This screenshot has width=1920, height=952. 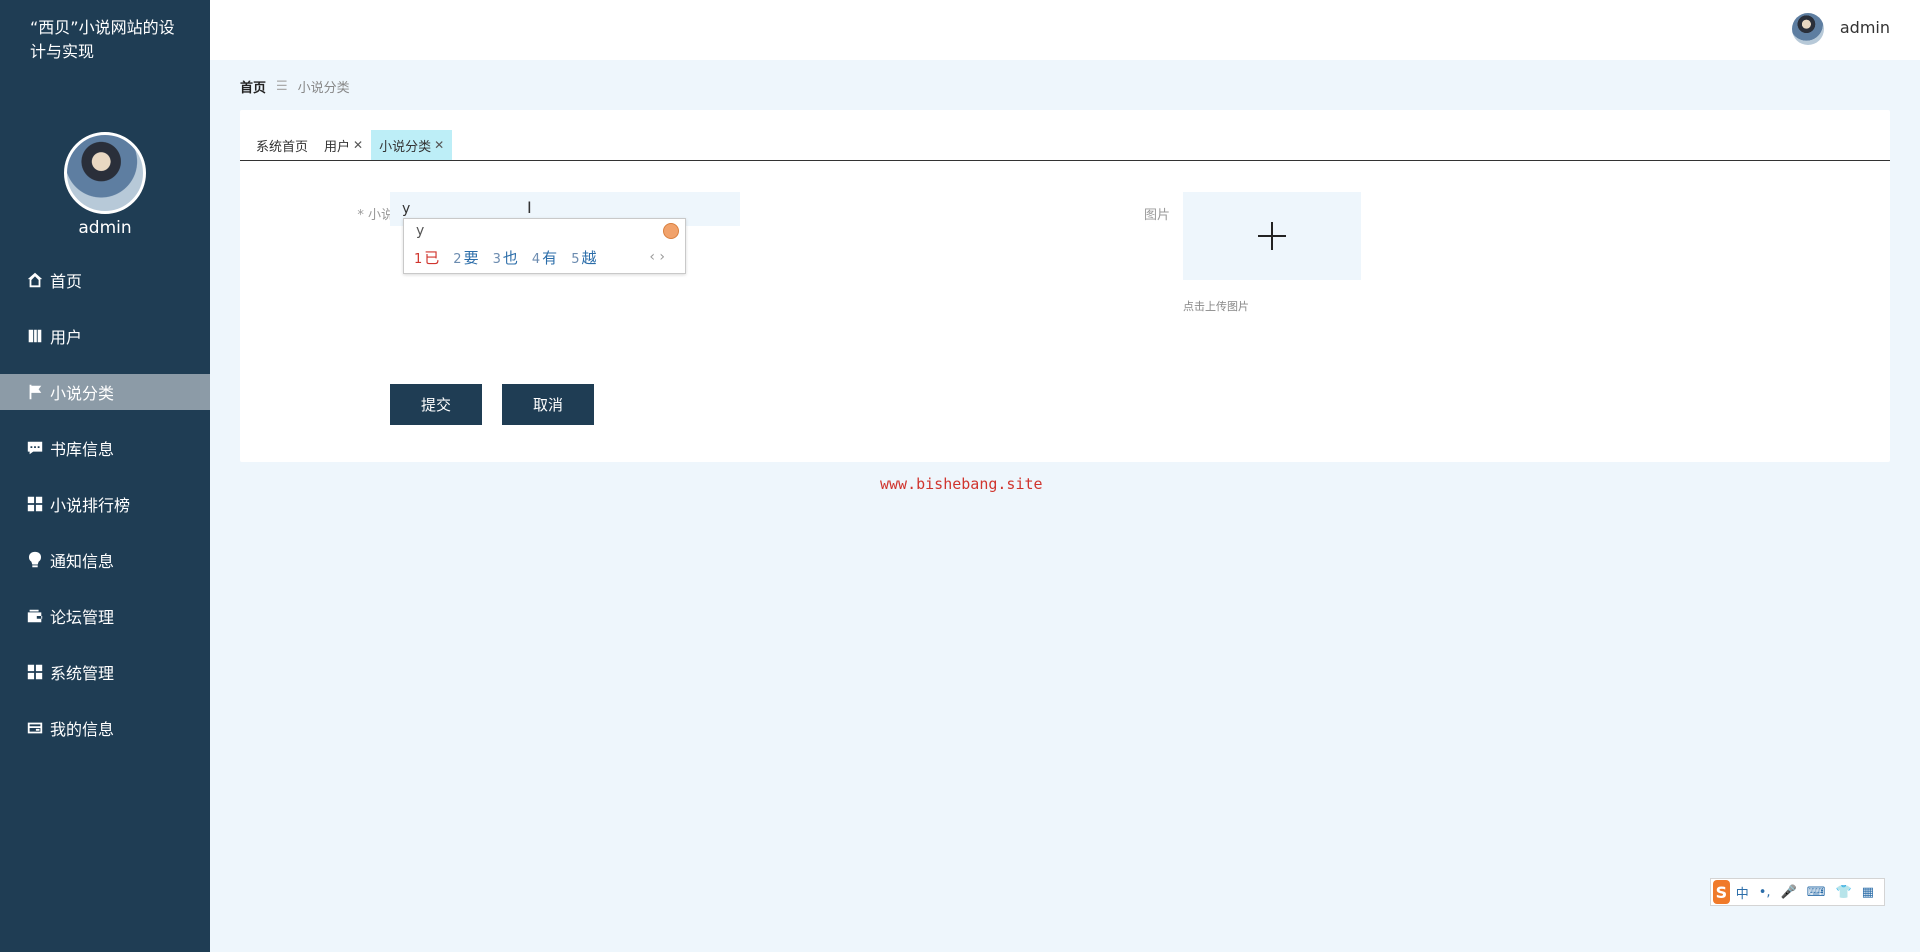 What do you see at coordinates (505, 257) in the screenshot?
I see `ime-candidate: 3也` at bounding box center [505, 257].